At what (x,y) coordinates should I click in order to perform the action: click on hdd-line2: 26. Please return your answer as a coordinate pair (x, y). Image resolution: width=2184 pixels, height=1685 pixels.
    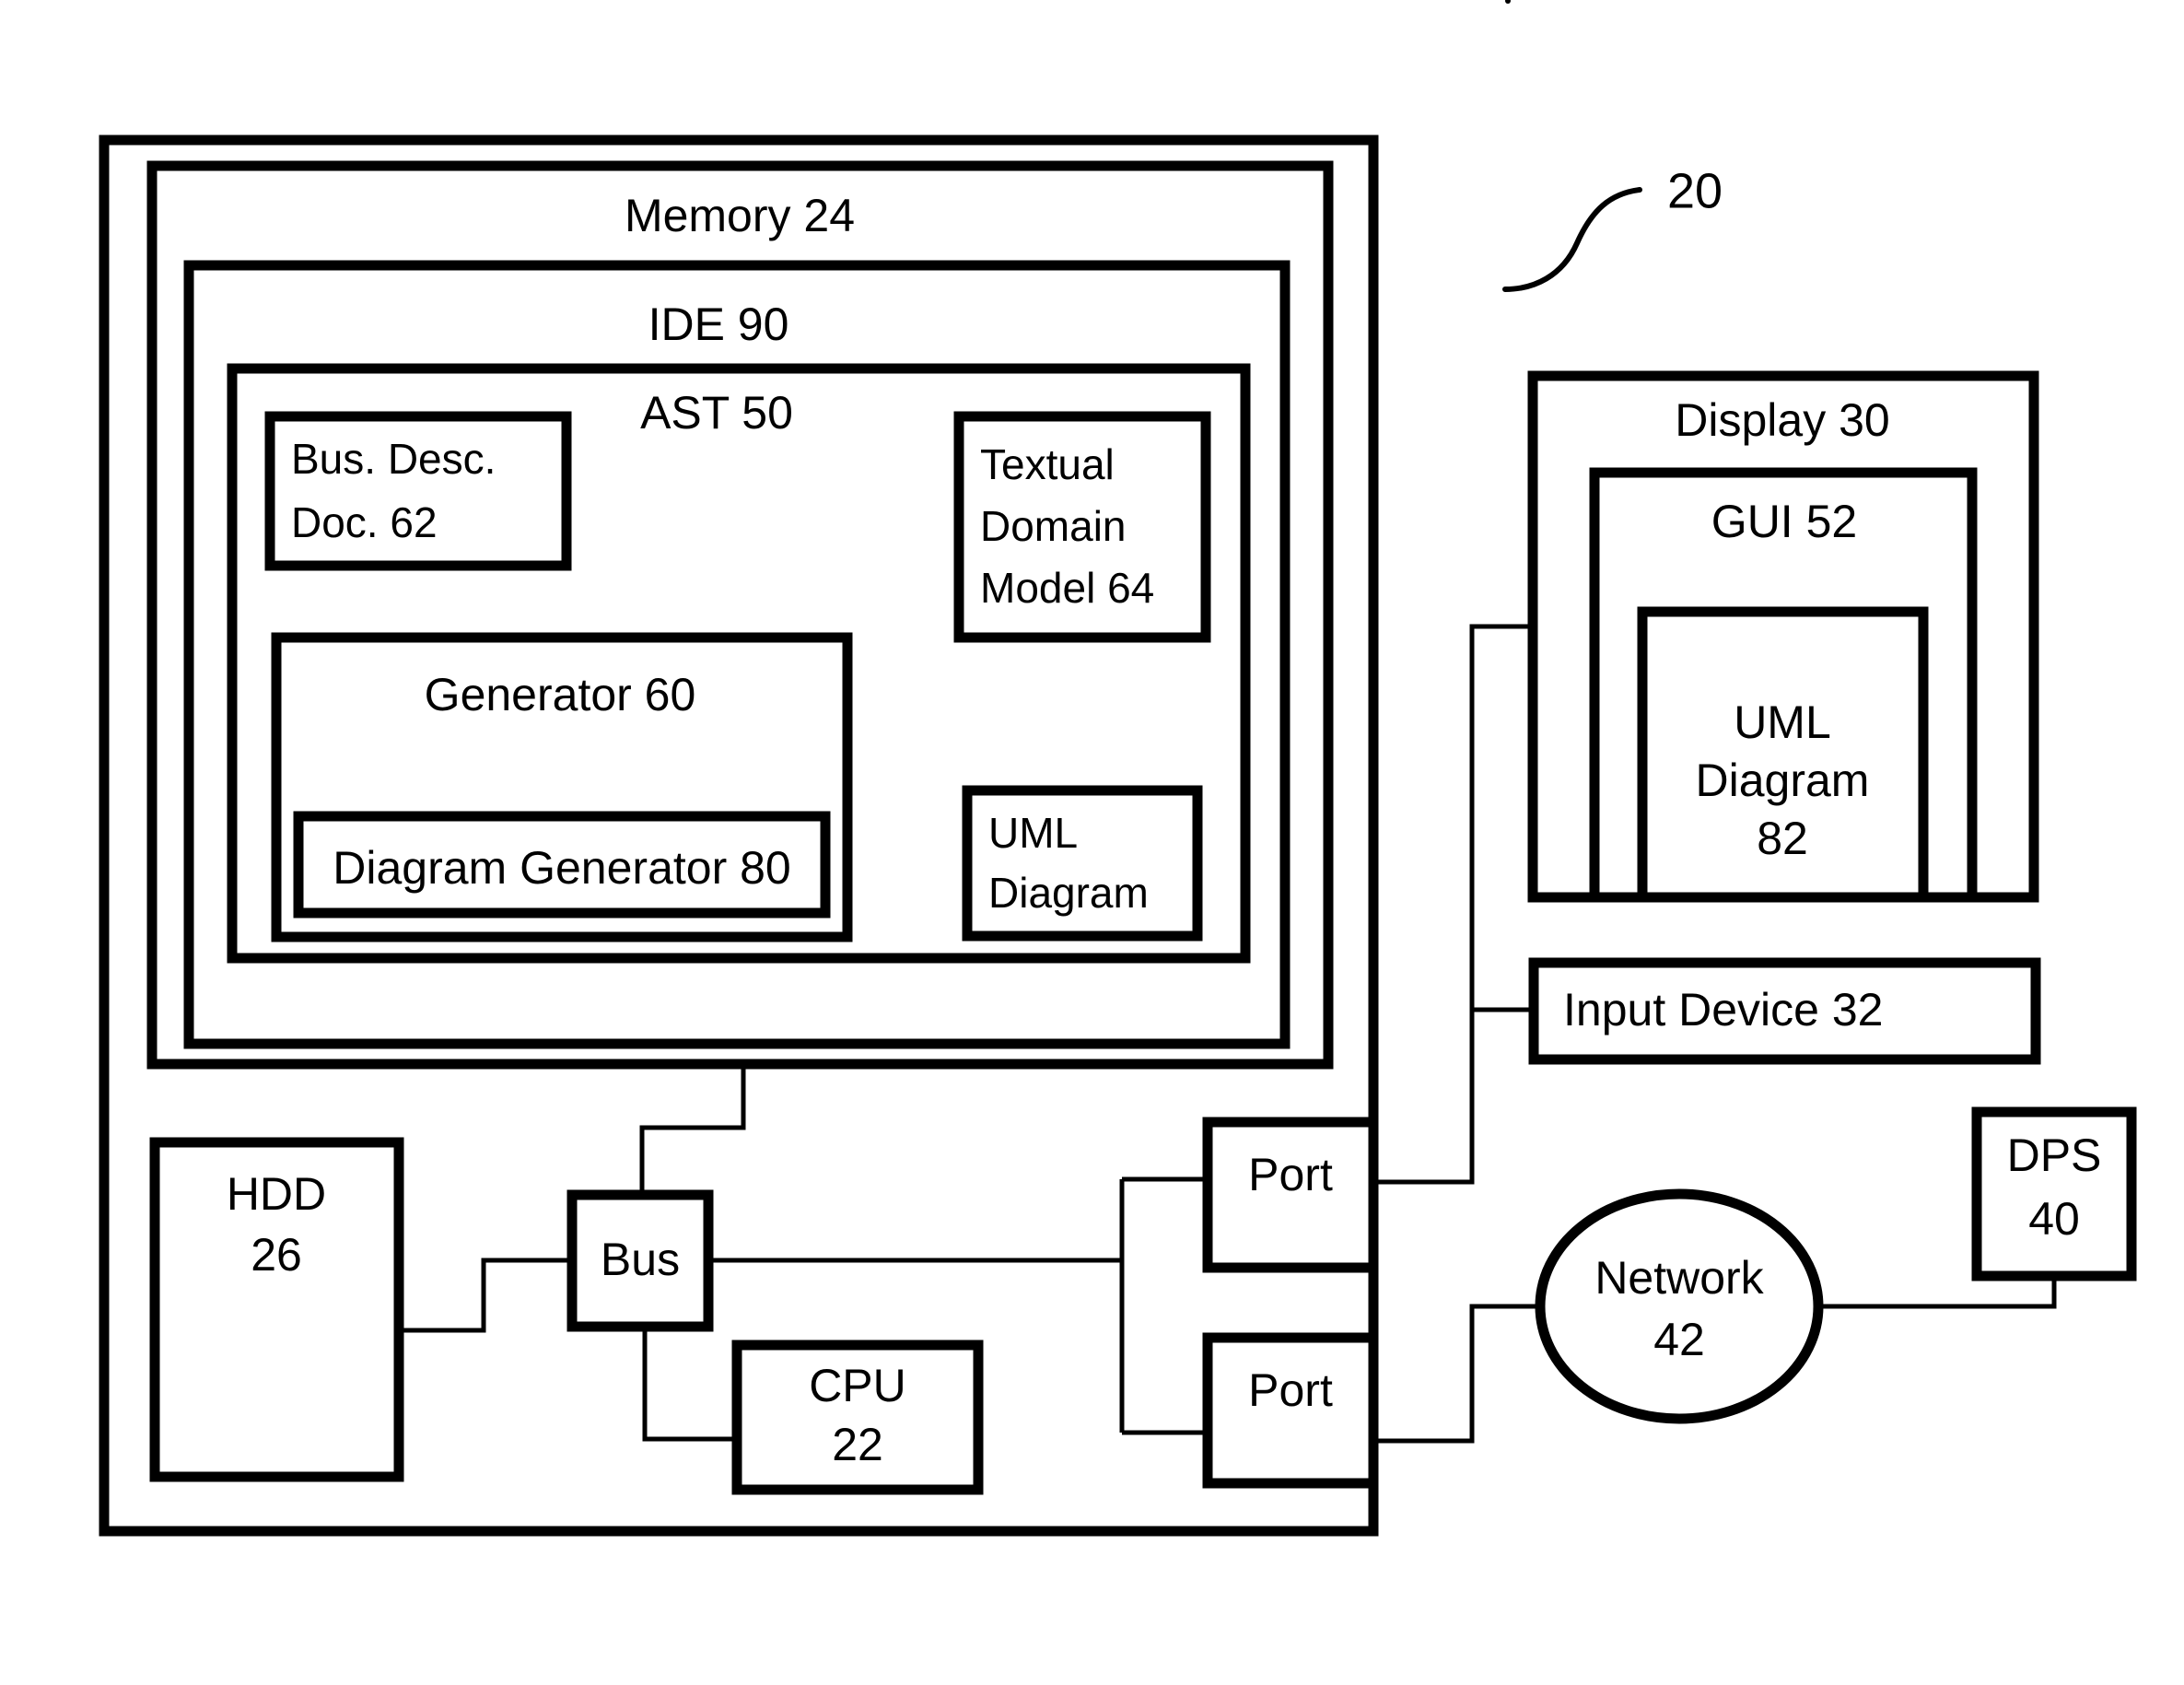
    Looking at the image, I should click on (276, 1255).